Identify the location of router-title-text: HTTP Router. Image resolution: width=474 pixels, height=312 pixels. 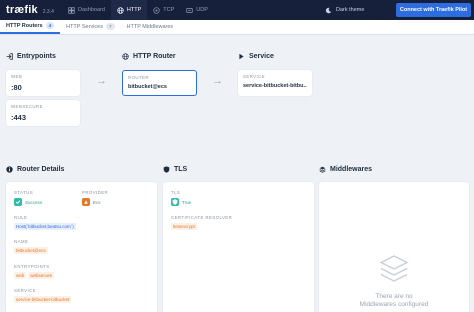
(154, 56).